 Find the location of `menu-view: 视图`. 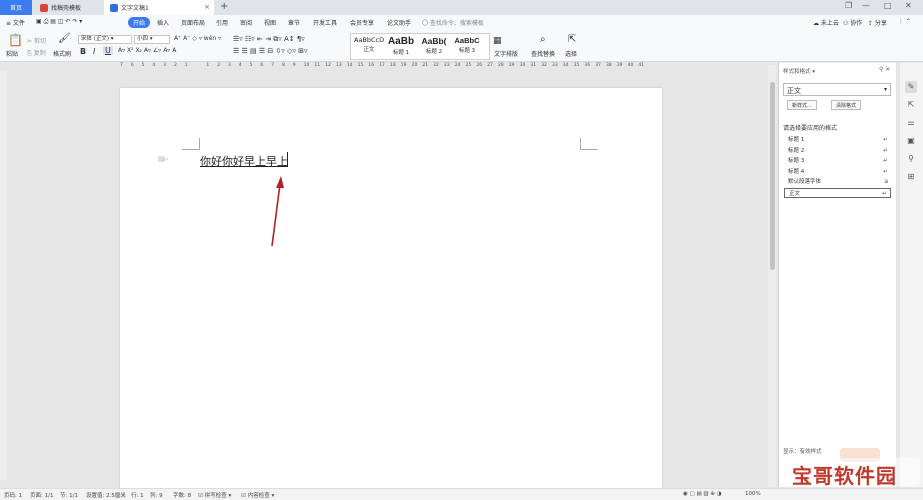

menu-view: 视图 is located at coordinates (270, 22).